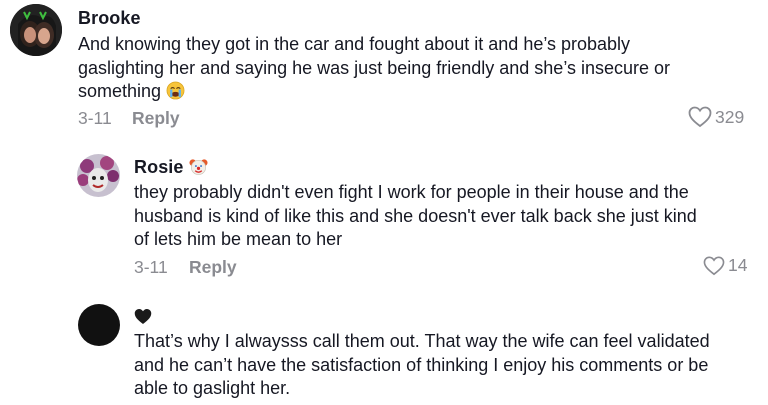  What do you see at coordinates (418, 93) in the screenshot?
I see `comment-text-line: something` at bounding box center [418, 93].